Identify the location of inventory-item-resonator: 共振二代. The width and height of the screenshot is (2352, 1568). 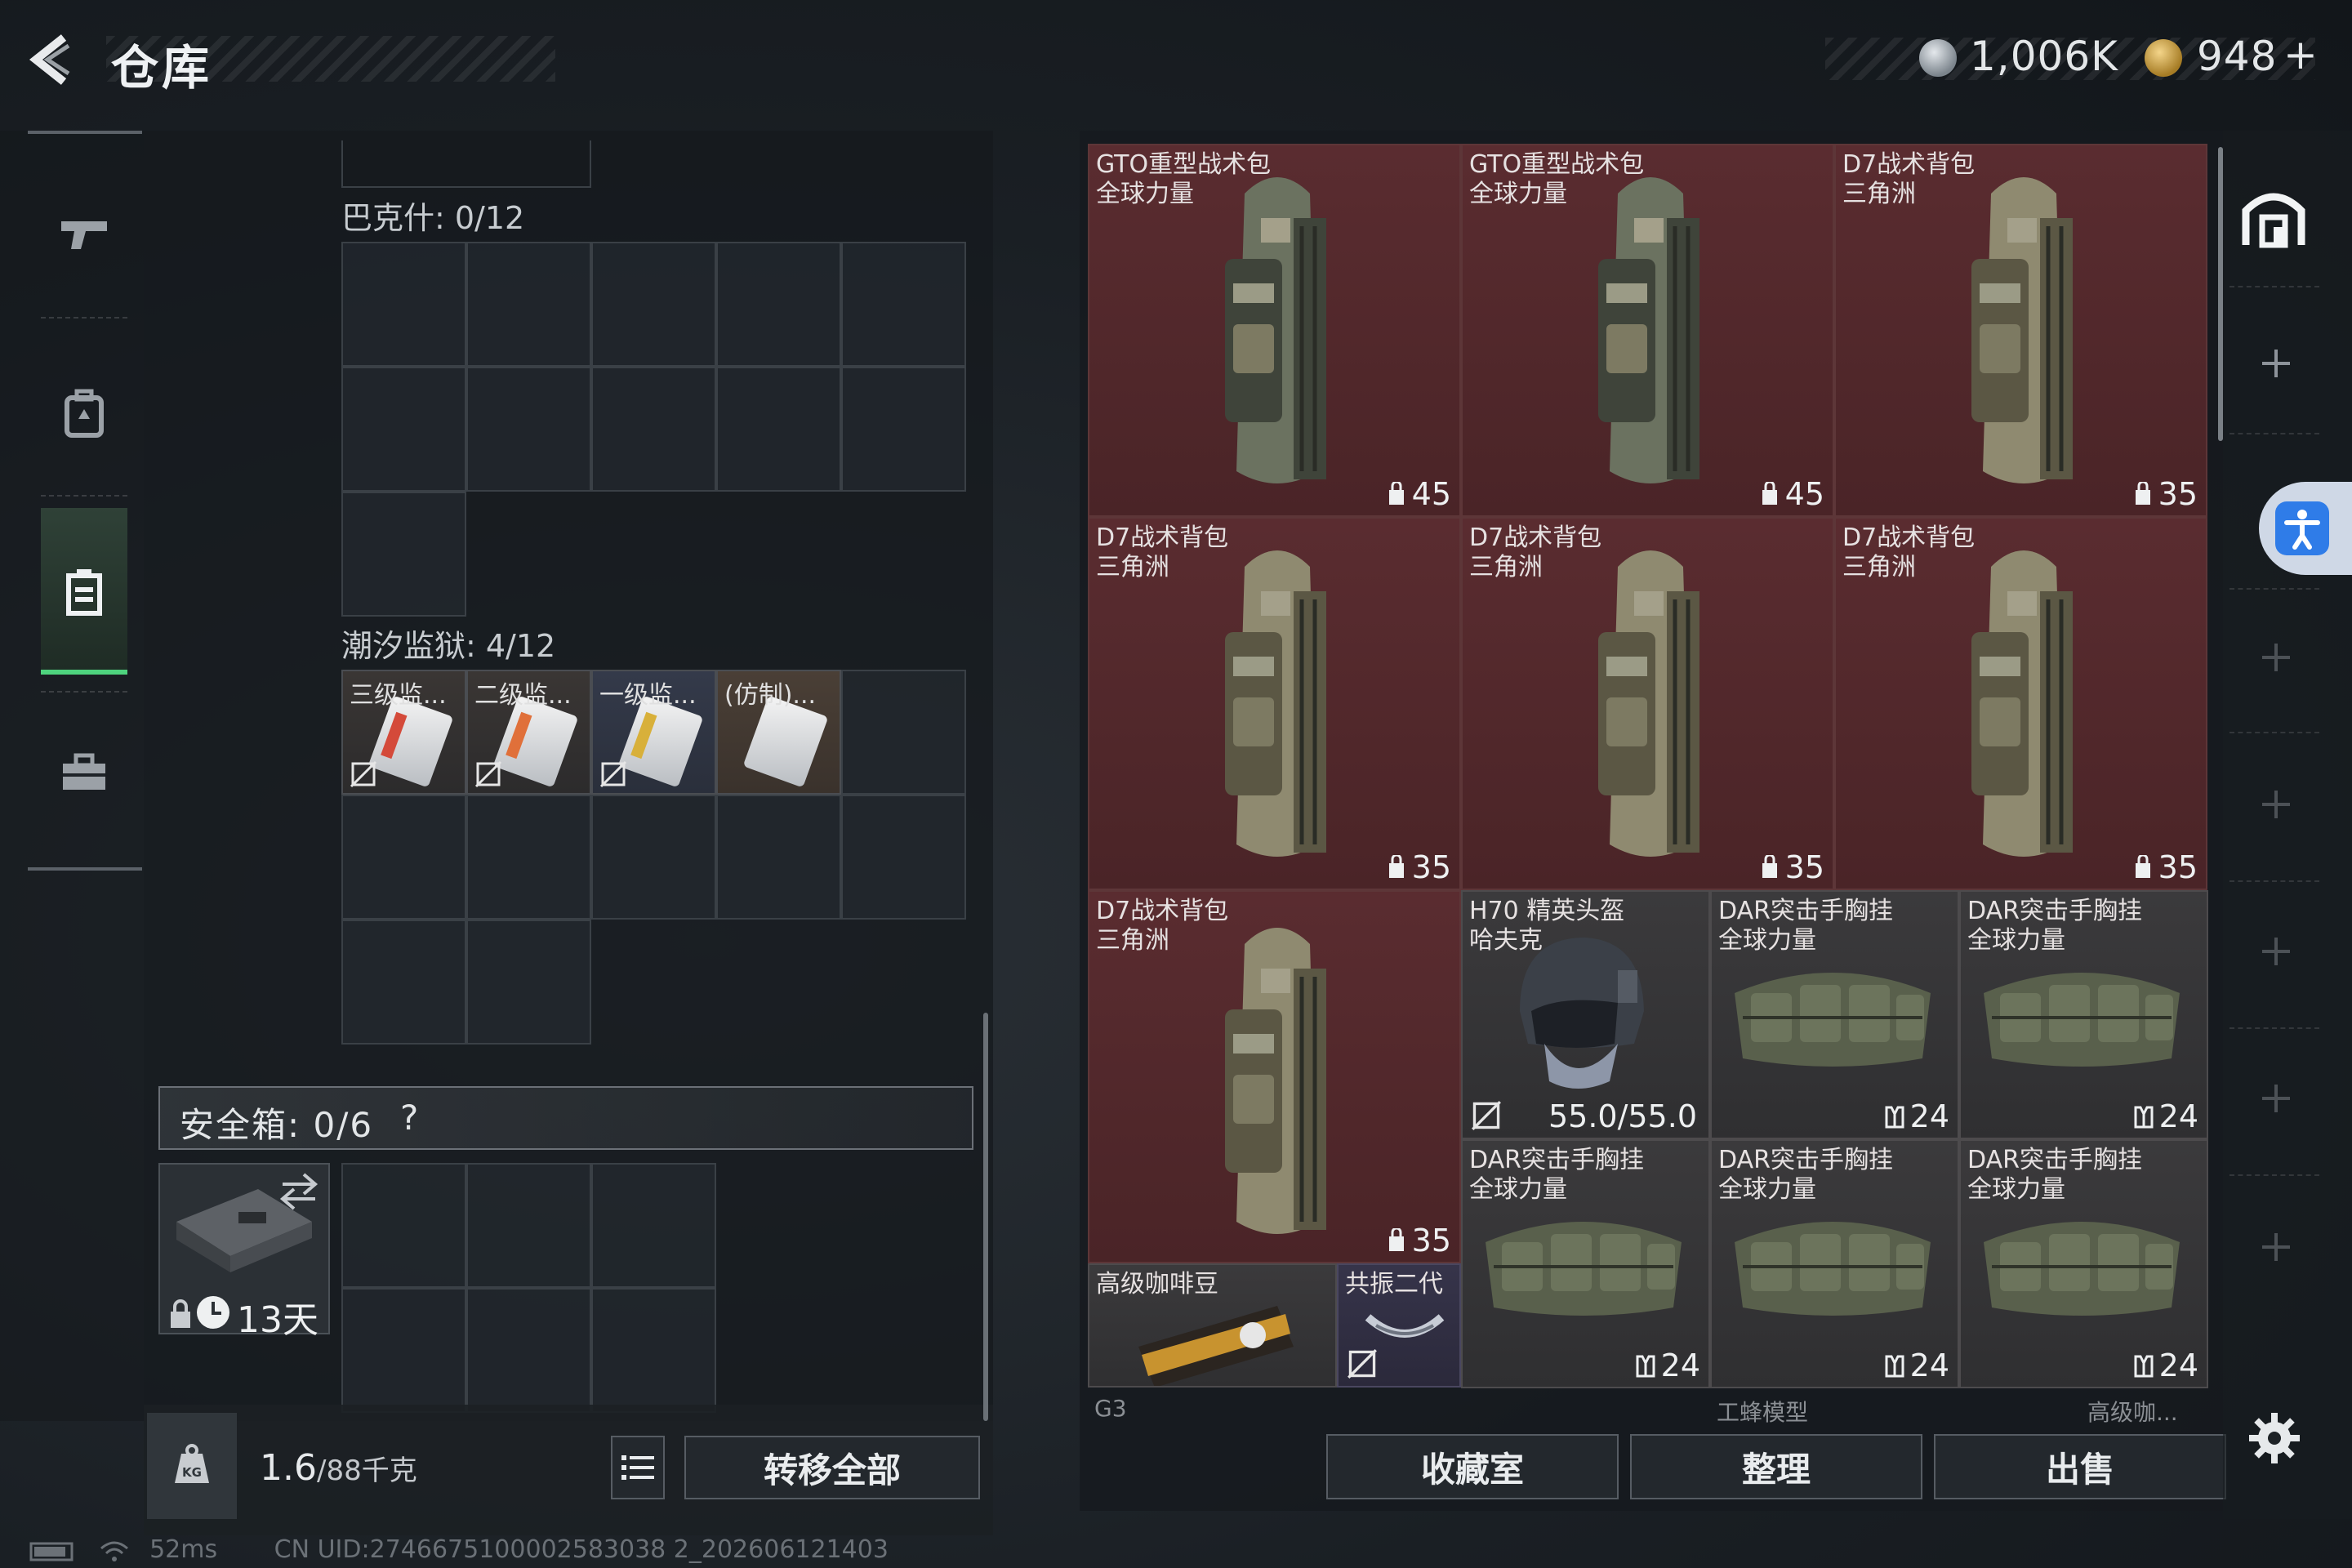
(1399, 1325).